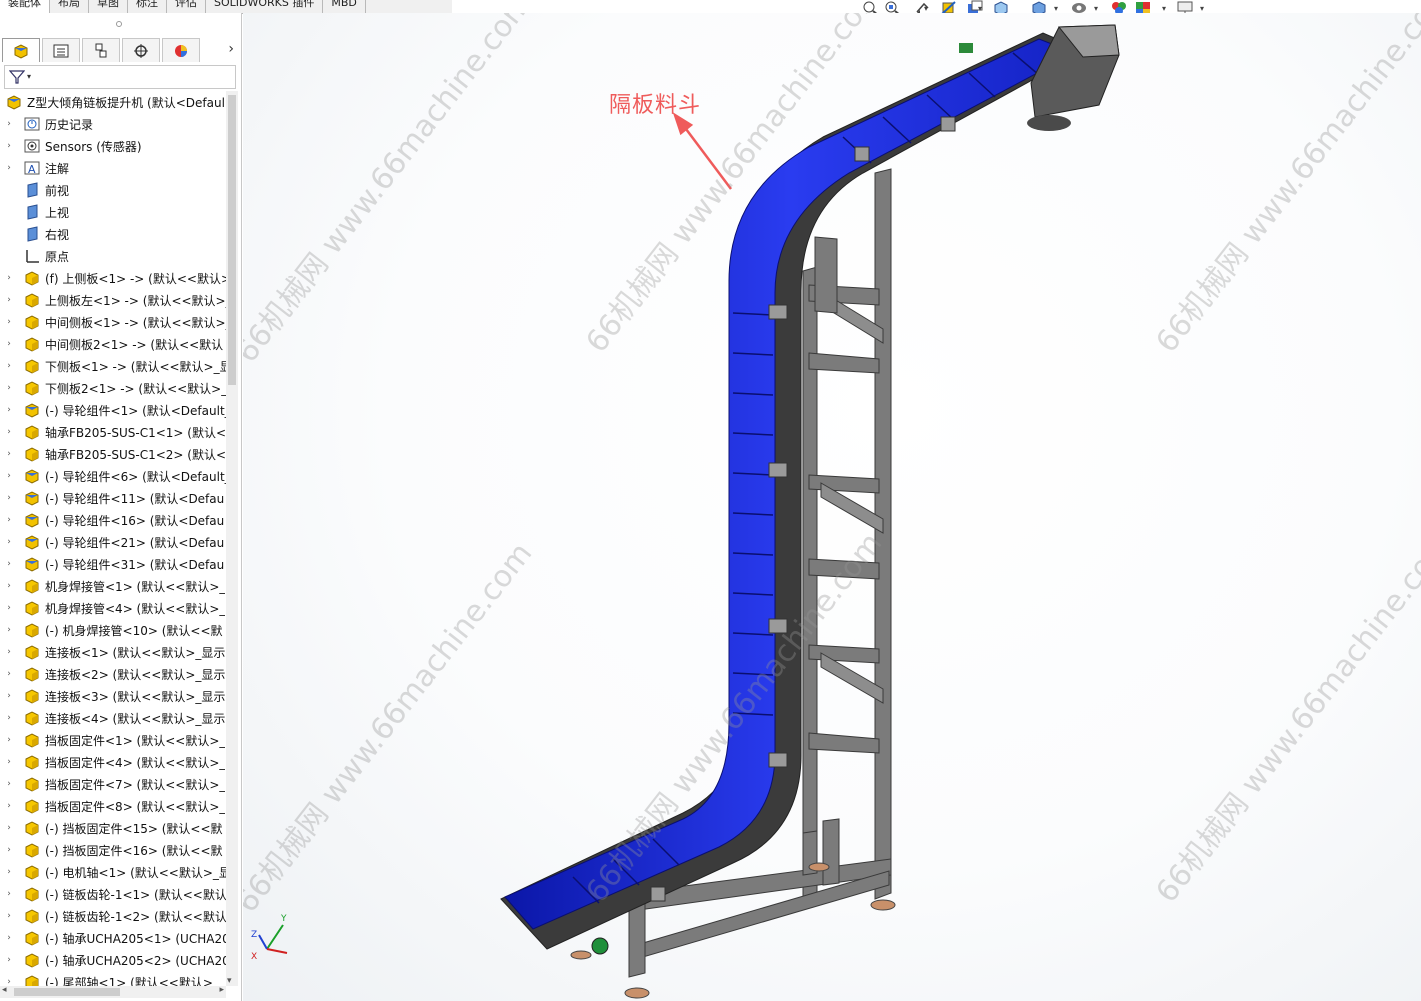  Describe the element at coordinates (265, 6) in the screenshot. I see `command-tab: SOLIDWORKS 插件` at that location.